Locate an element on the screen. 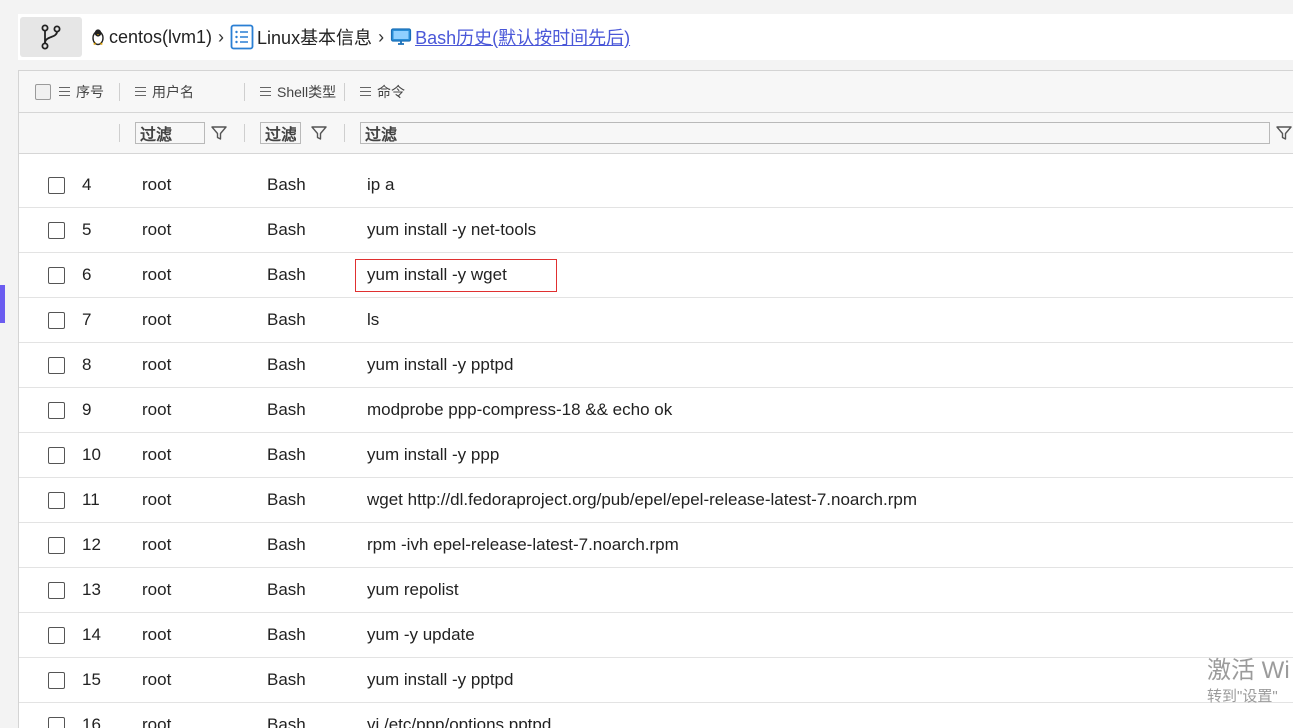 This screenshot has height=728, width=1293. header-index: 序号 is located at coordinates (69, 91).